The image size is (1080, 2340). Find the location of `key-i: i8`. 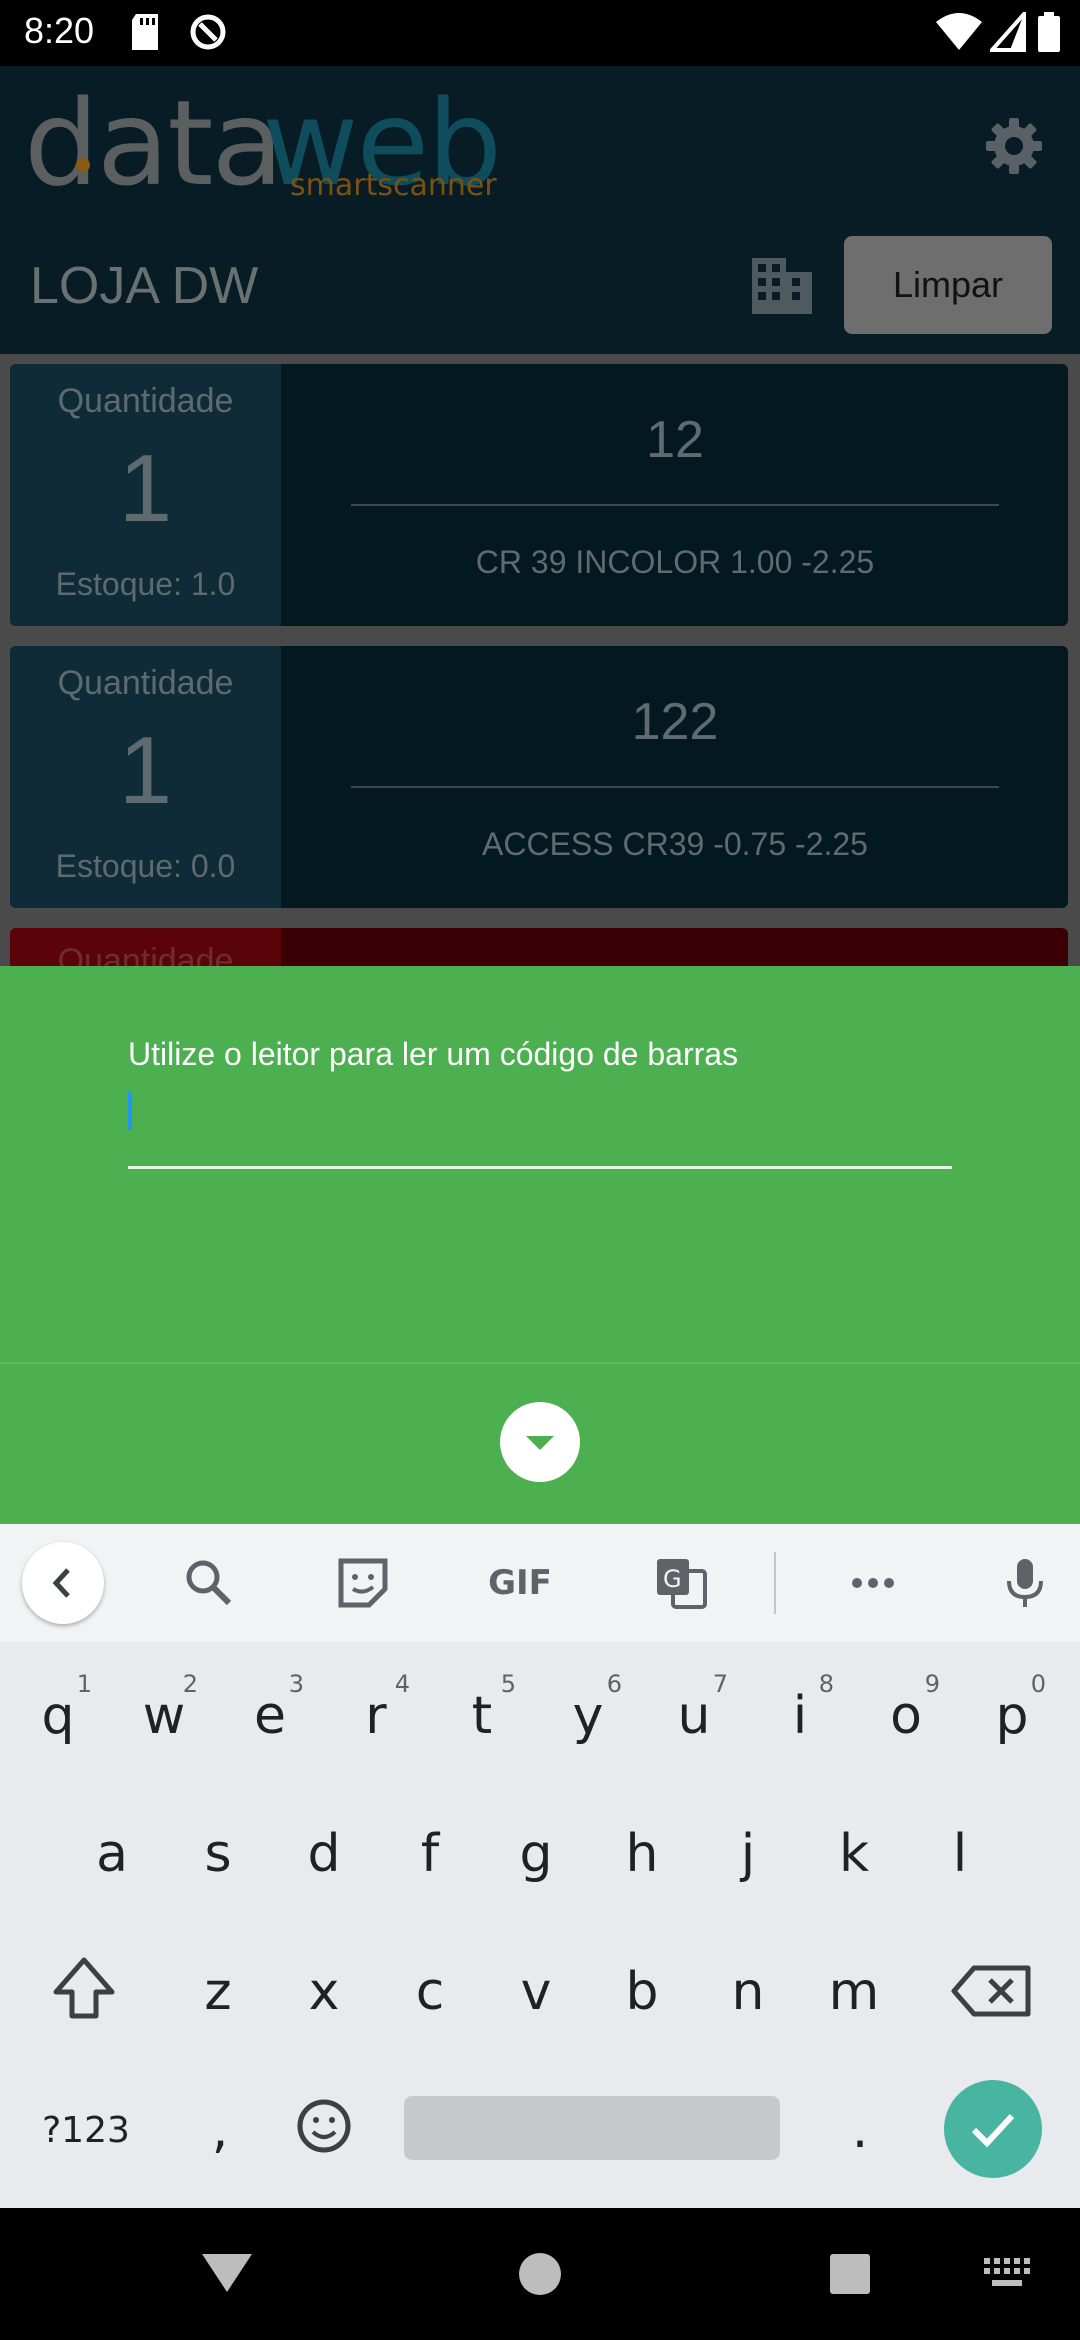

key-i: i8 is located at coordinates (800, 1715).